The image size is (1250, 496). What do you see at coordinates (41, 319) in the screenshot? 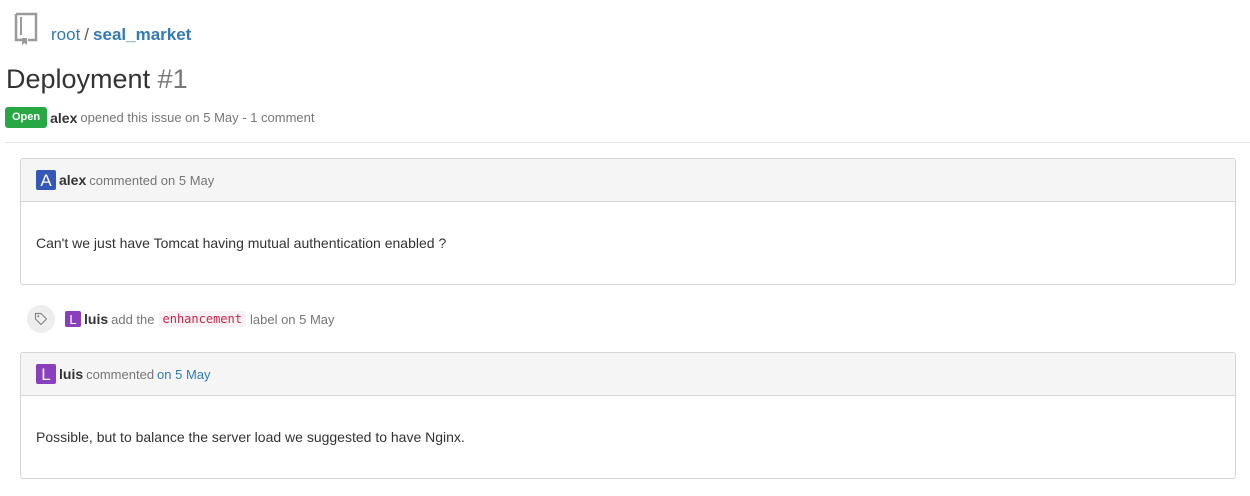
I see `tag-icon` at bounding box center [41, 319].